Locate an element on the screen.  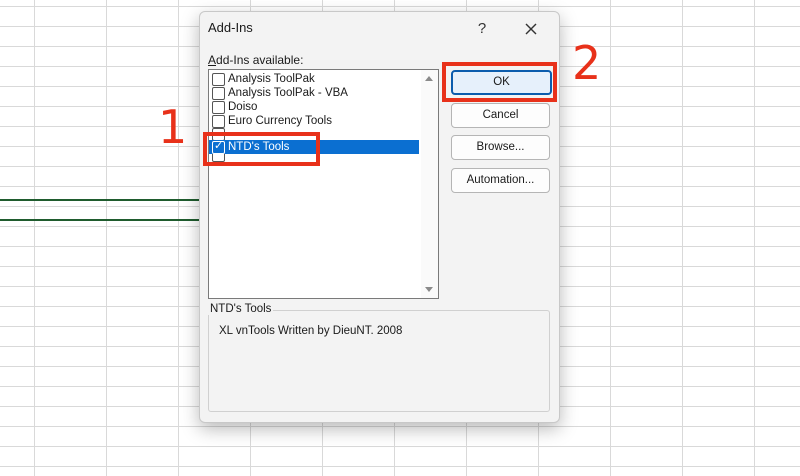
close-icon is located at coordinates (531, 29).